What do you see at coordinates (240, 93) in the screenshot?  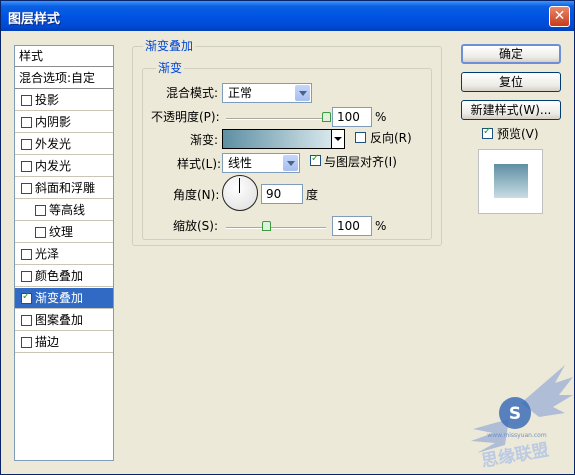 I see `blend-mode-value: 正常` at bounding box center [240, 93].